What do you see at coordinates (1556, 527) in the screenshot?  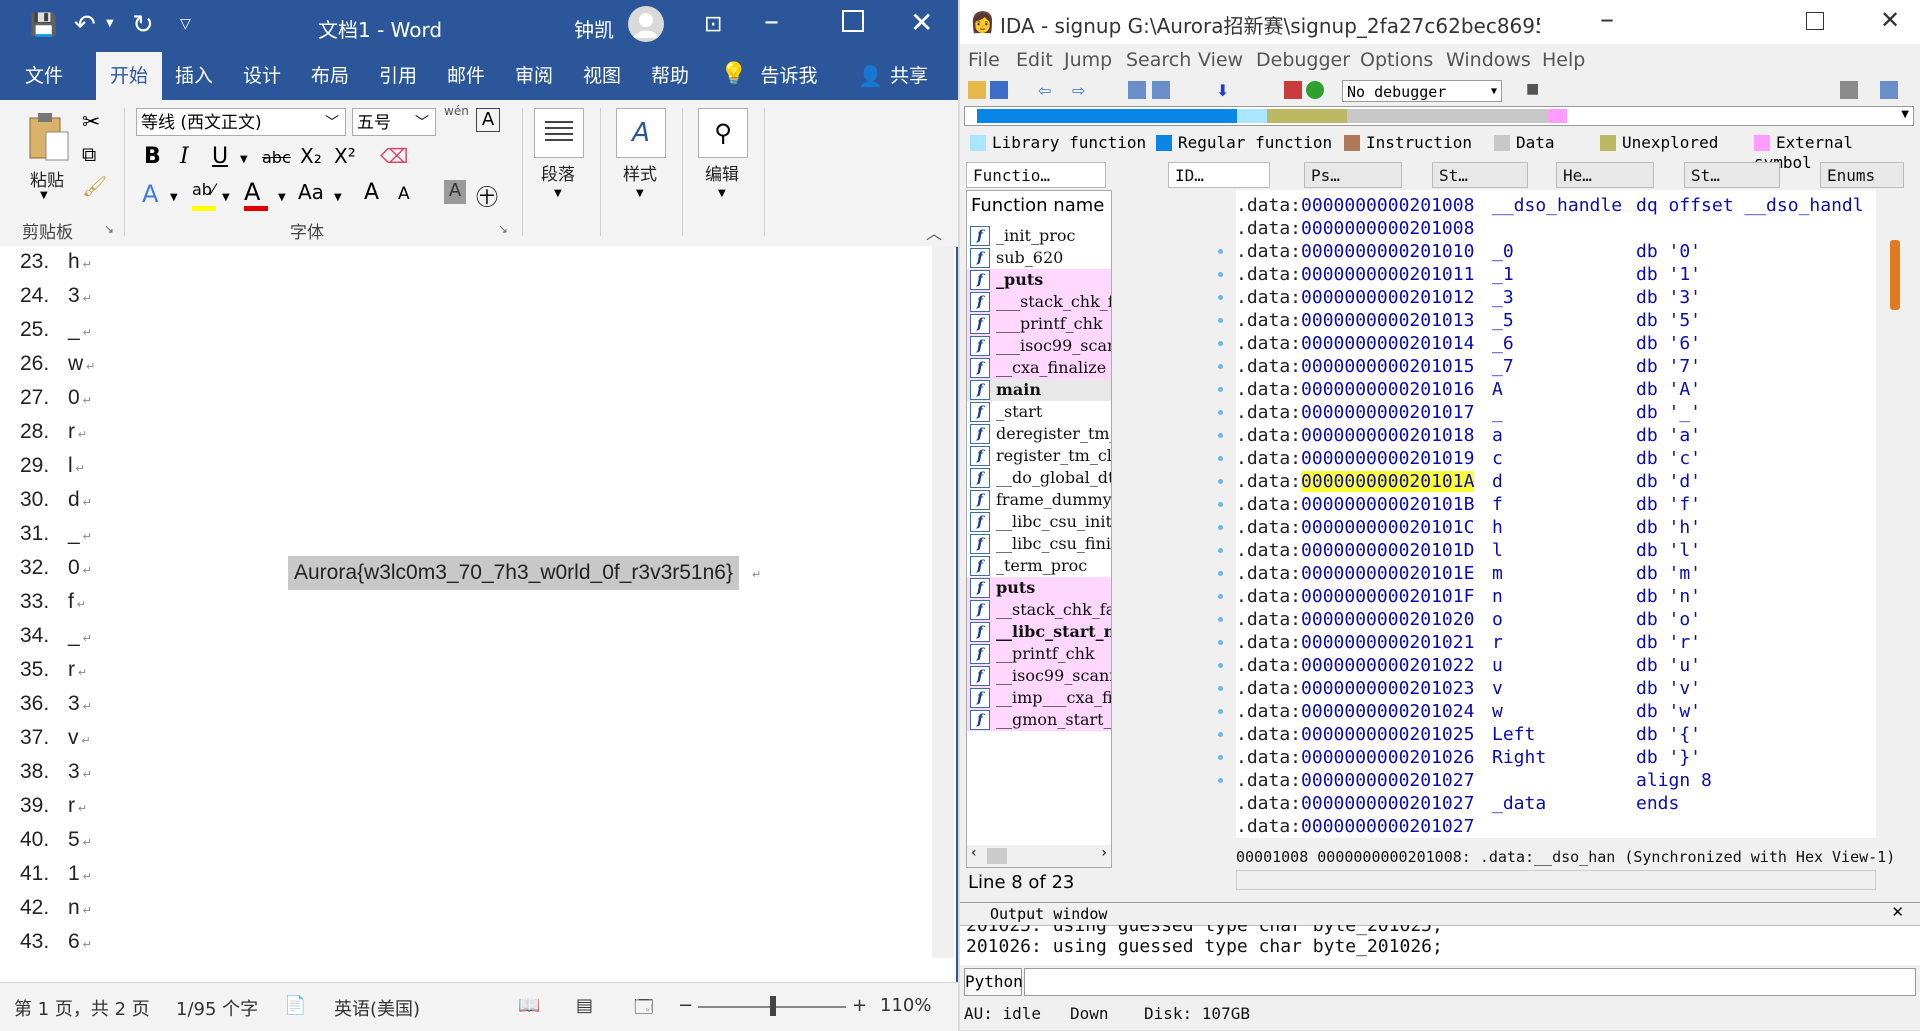 I see `disasm-line: .data:000000000020101C h db 'h'` at bounding box center [1556, 527].